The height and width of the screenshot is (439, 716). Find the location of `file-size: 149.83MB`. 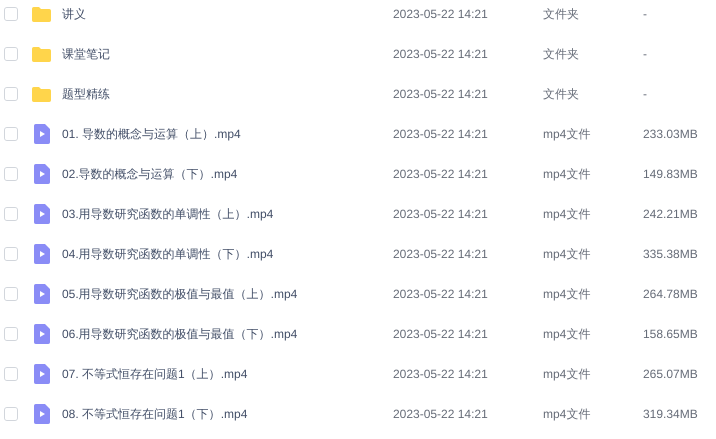

file-size: 149.83MB is located at coordinates (671, 174).